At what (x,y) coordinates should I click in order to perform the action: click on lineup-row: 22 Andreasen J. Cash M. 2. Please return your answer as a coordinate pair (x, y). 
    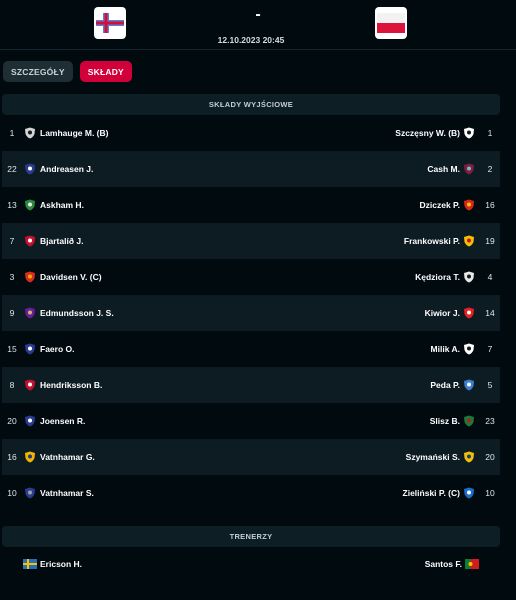
    Looking at the image, I should click on (251, 169).